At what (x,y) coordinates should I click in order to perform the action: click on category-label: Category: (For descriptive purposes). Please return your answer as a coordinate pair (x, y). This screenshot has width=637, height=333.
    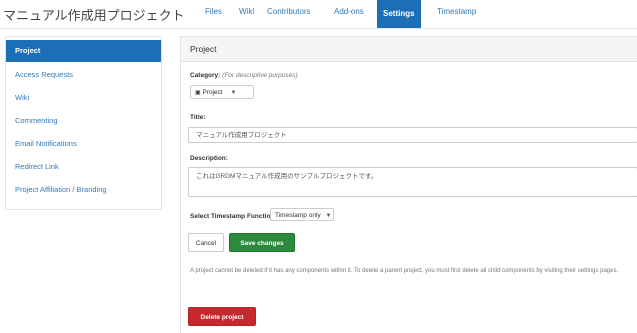
    Looking at the image, I should click on (244, 75).